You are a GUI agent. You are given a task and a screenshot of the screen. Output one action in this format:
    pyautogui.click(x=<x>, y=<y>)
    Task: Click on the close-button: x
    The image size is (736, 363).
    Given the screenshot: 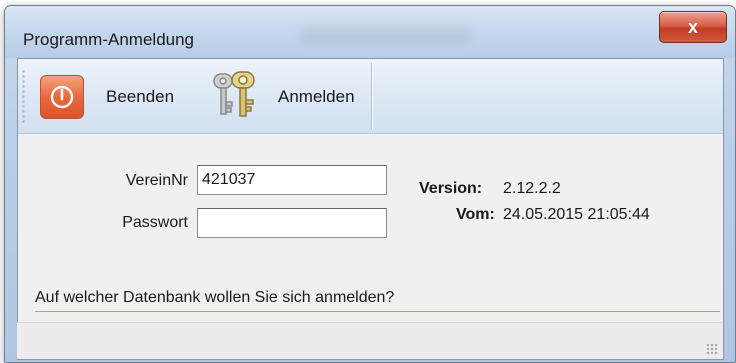 What is the action you would take?
    pyautogui.click(x=693, y=27)
    